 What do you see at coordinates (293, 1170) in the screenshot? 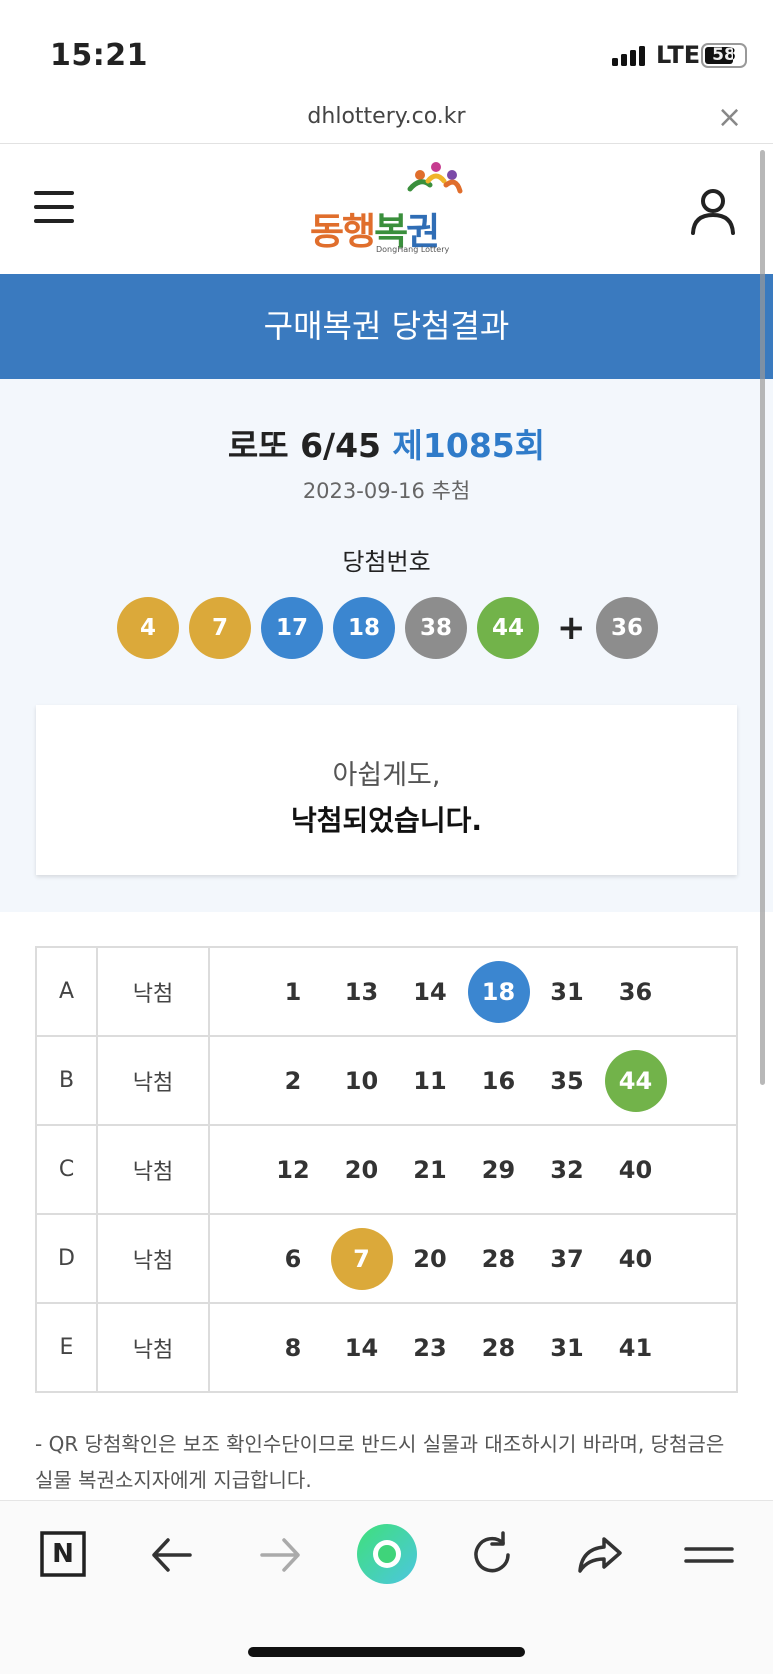
I see `ticket-number: 12` at bounding box center [293, 1170].